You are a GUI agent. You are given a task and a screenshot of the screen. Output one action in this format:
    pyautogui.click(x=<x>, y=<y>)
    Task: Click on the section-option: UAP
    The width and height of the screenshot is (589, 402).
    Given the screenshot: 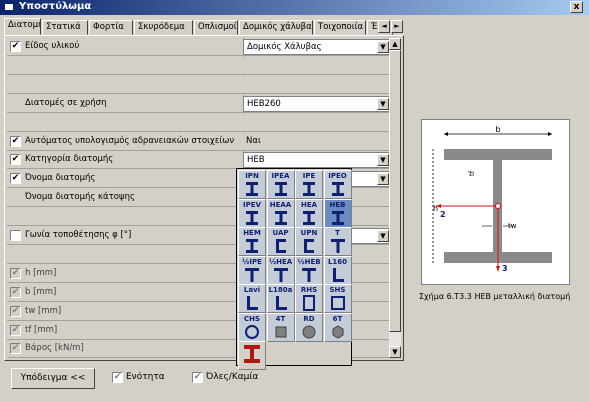 What is the action you would take?
    pyautogui.click(x=280, y=241)
    